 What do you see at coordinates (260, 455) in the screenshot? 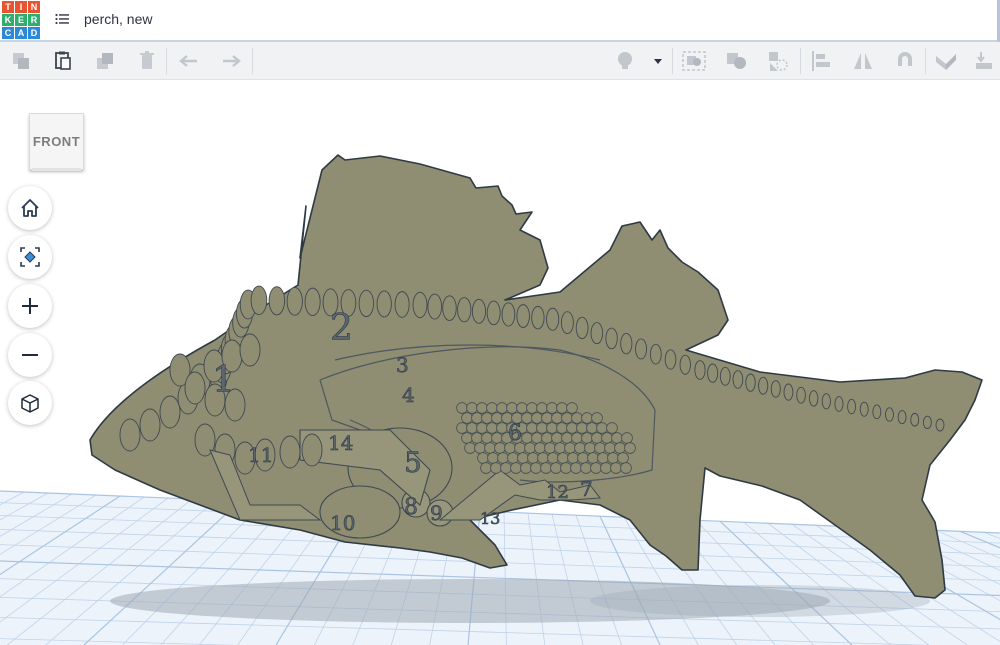
I see `label-11: 11` at bounding box center [260, 455].